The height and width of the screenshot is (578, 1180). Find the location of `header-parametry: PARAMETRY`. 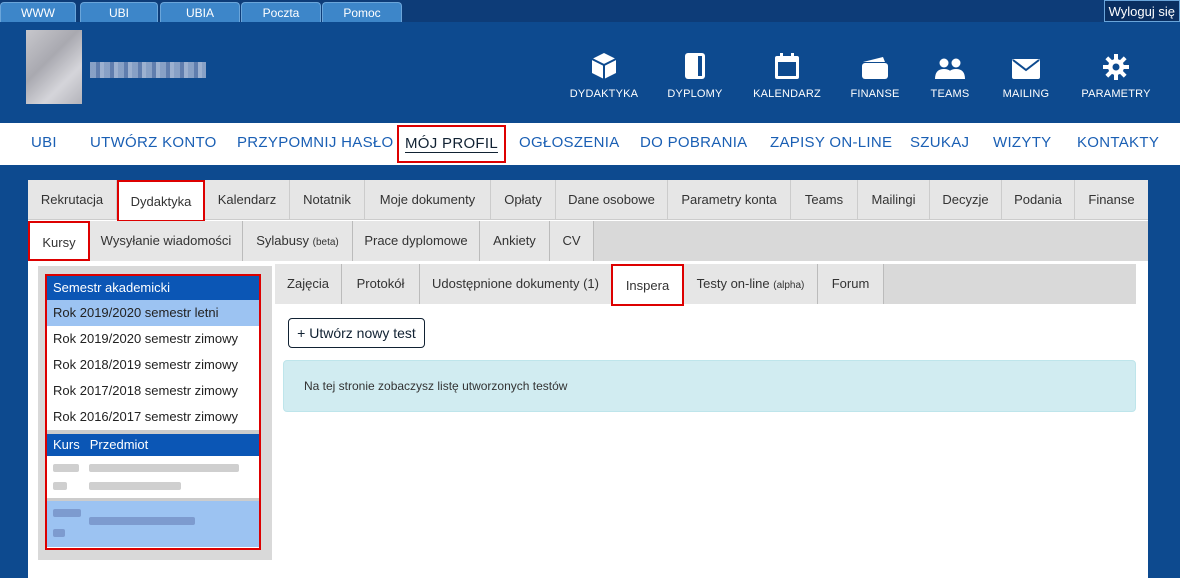

header-parametry: PARAMETRY is located at coordinates (1116, 75).